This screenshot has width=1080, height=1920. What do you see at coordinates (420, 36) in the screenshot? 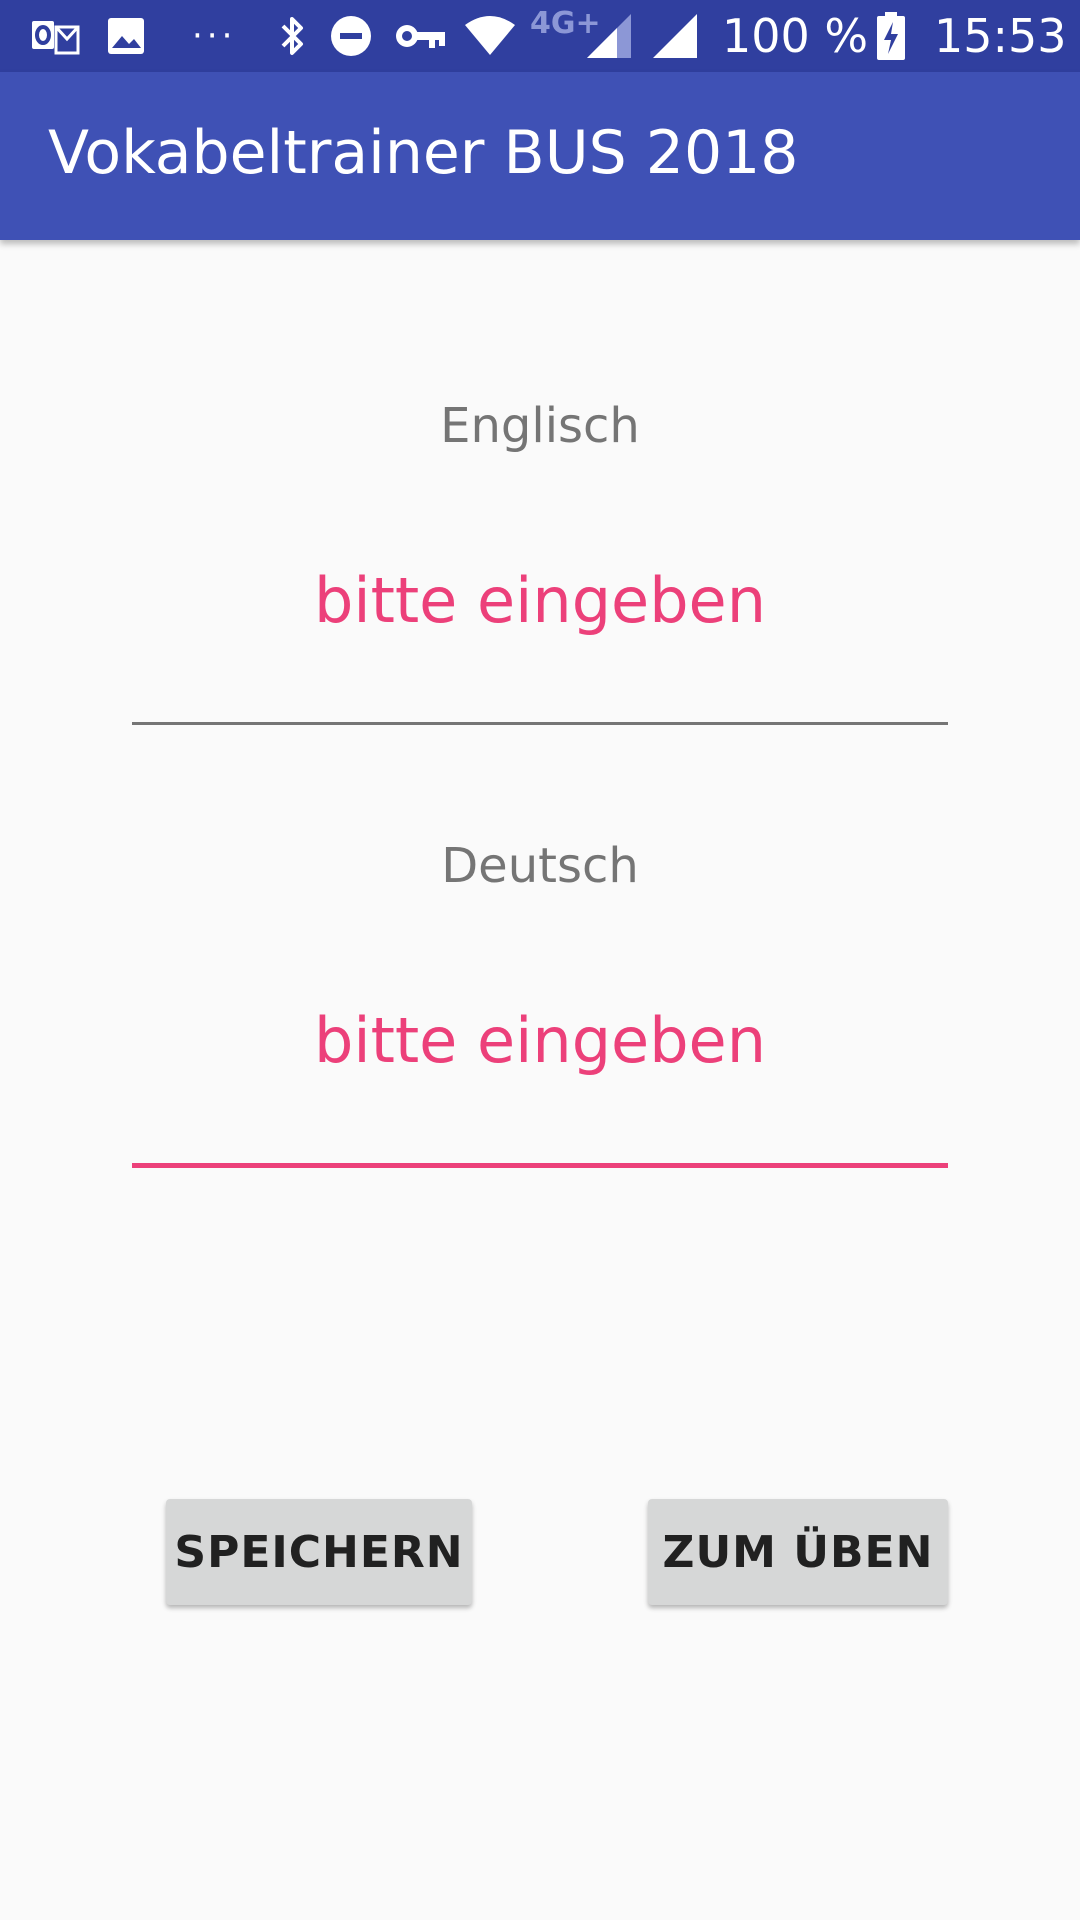
I see `vpn-key-icon` at bounding box center [420, 36].